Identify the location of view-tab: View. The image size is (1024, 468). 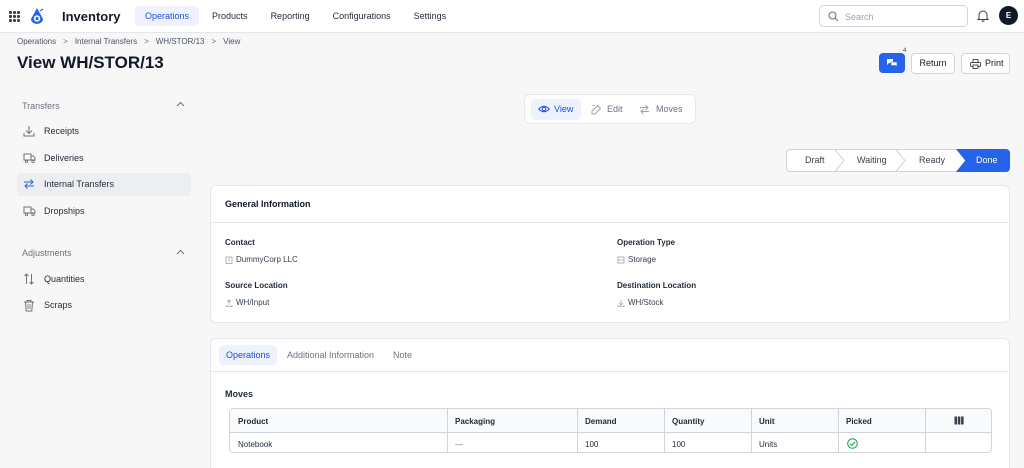
(556, 109).